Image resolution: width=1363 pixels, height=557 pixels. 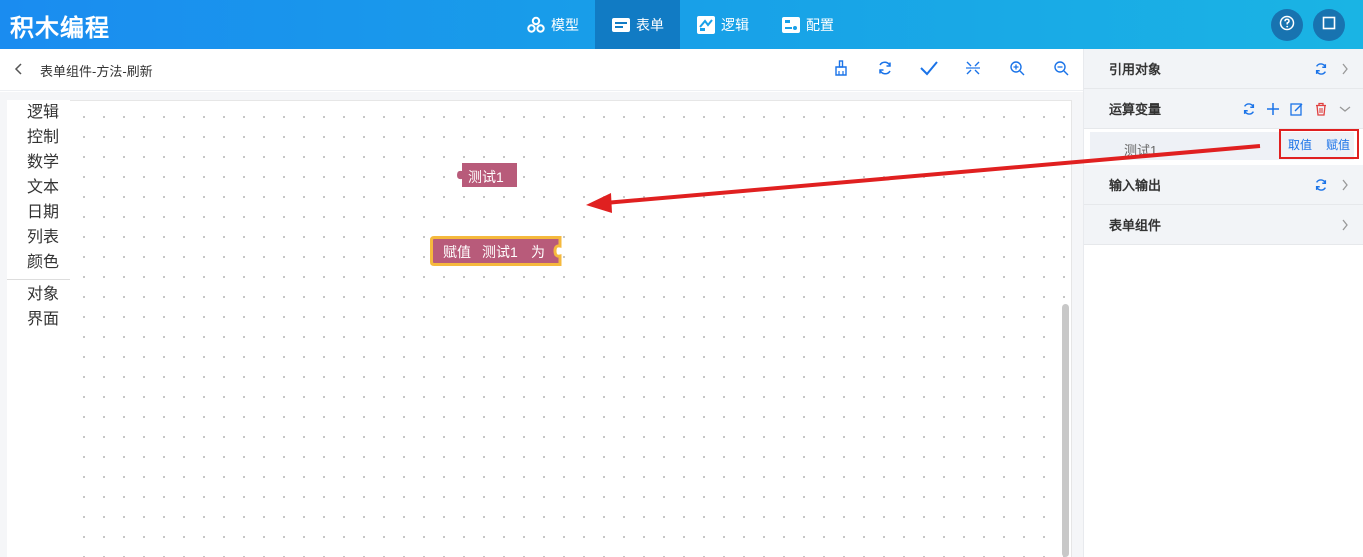 What do you see at coordinates (60, 28) in the screenshot?
I see `app-brand: 积木编程` at bounding box center [60, 28].